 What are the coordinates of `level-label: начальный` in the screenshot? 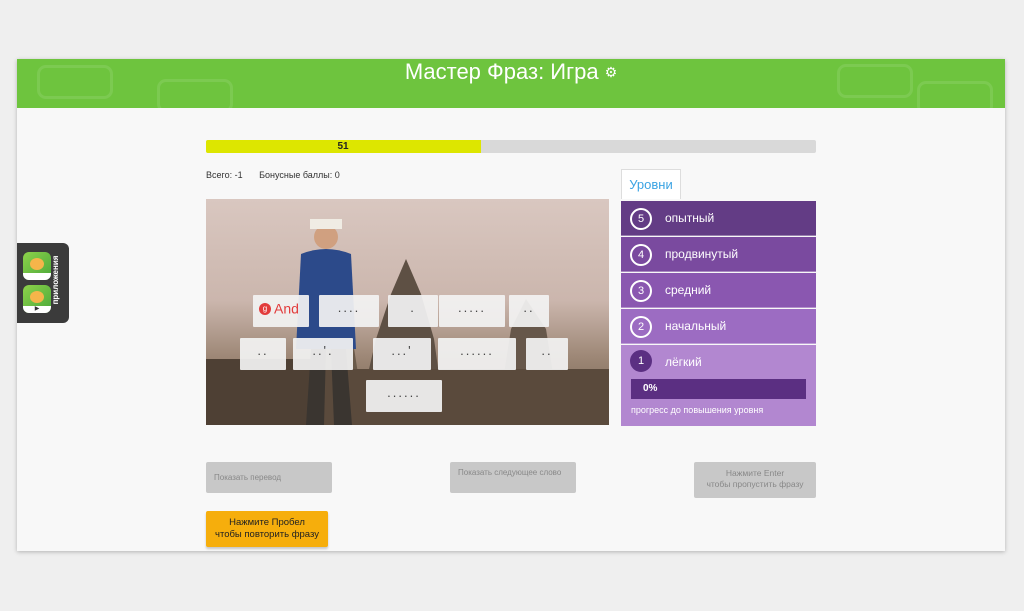 It's located at (696, 326).